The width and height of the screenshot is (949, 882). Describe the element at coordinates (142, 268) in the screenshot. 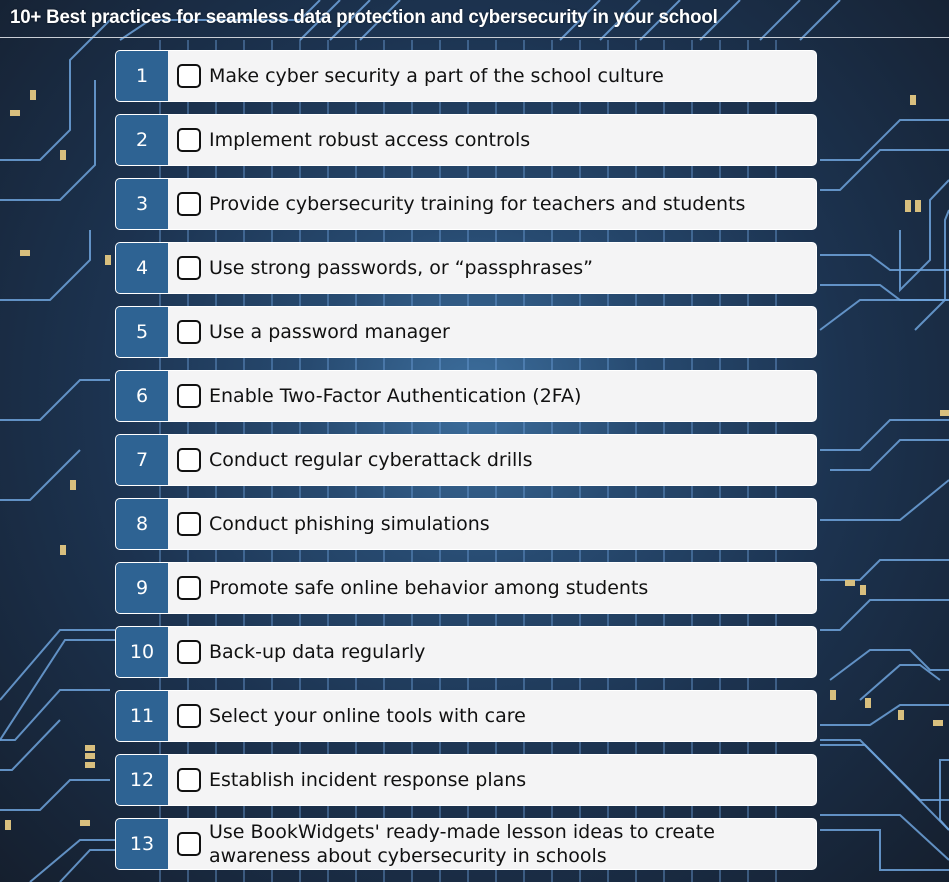

I see `item-number-badge: 4` at that location.